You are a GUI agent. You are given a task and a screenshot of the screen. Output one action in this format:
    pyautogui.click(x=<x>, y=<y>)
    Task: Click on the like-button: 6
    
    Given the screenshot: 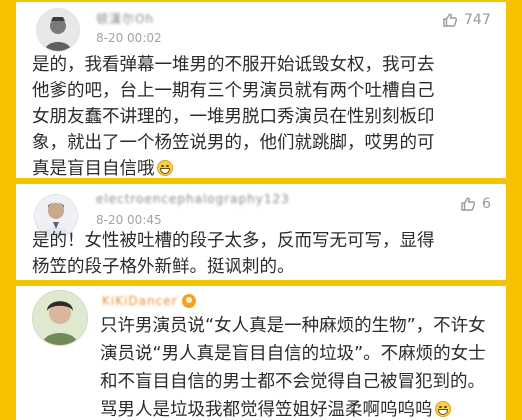 What is the action you would take?
    pyautogui.click(x=475, y=204)
    